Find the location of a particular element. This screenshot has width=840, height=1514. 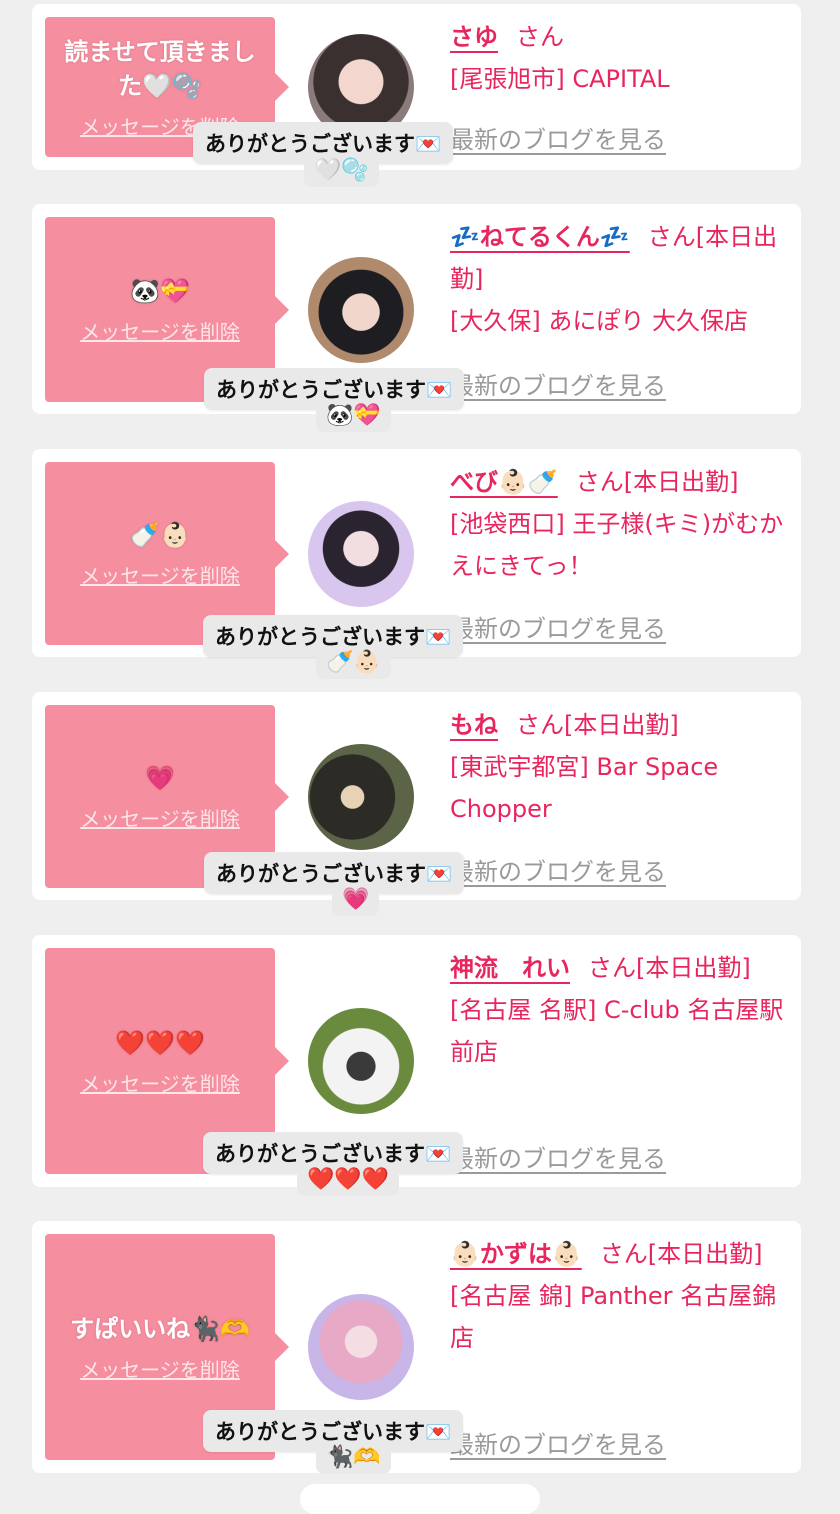

shop-name: [大久保] あにぽり 大久保店 is located at coordinates (599, 321).